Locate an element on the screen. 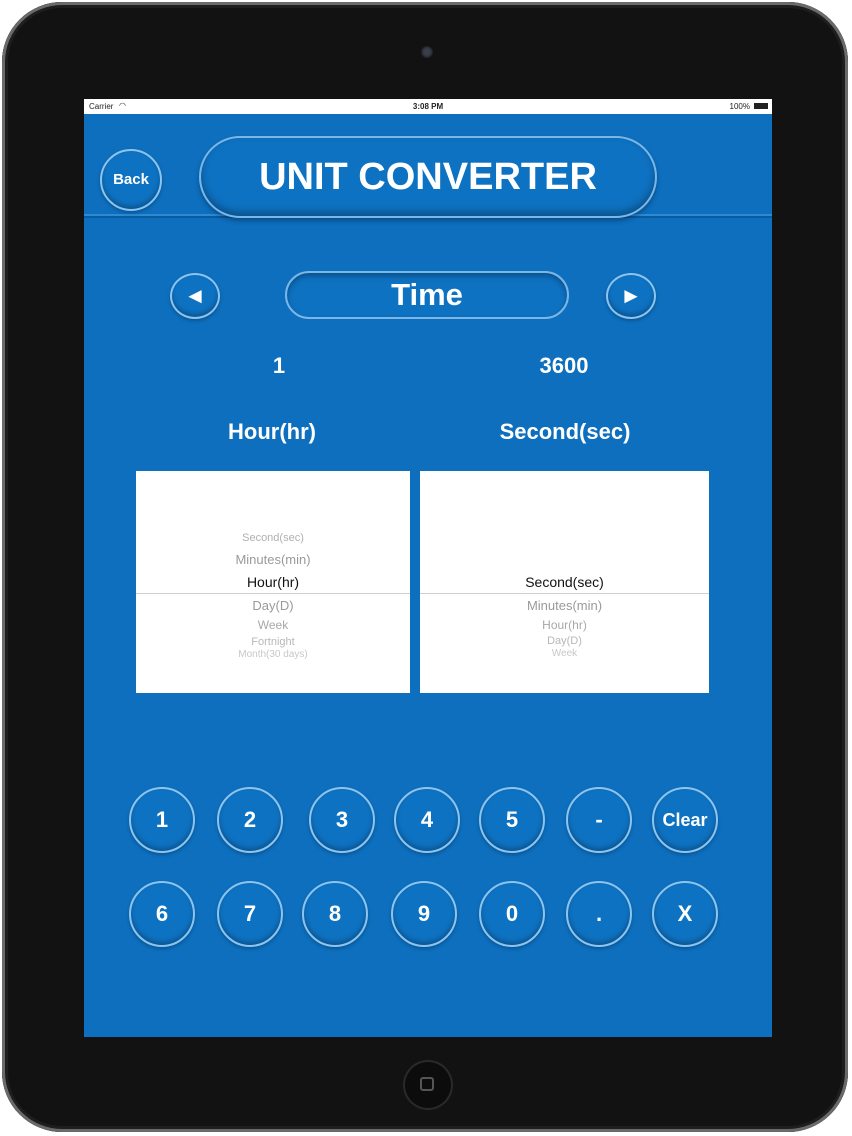  key-2: 2 is located at coordinates (250, 820).